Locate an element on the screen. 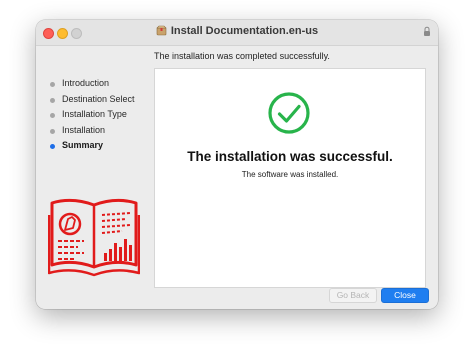  open-book-logo-icon is located at coordinates (94, 237).